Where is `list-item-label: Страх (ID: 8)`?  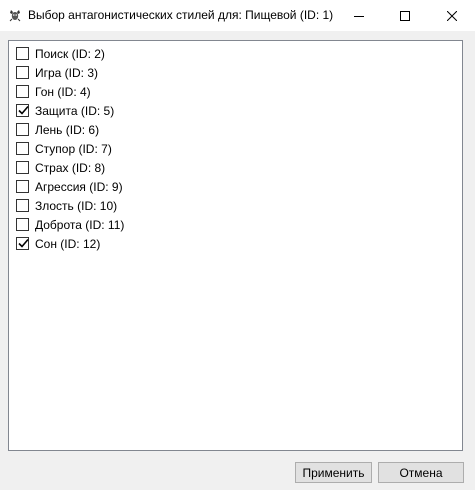
list-item-label: Страх (ID: 8) is located at coordinates (70, 167).